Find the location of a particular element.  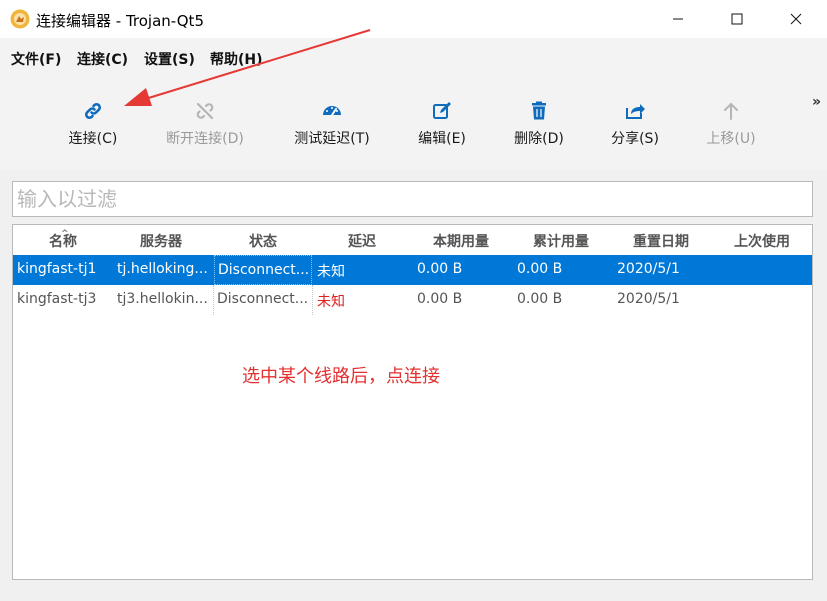

toolbar-overflow-button: » is located at coordinates (816, 102).